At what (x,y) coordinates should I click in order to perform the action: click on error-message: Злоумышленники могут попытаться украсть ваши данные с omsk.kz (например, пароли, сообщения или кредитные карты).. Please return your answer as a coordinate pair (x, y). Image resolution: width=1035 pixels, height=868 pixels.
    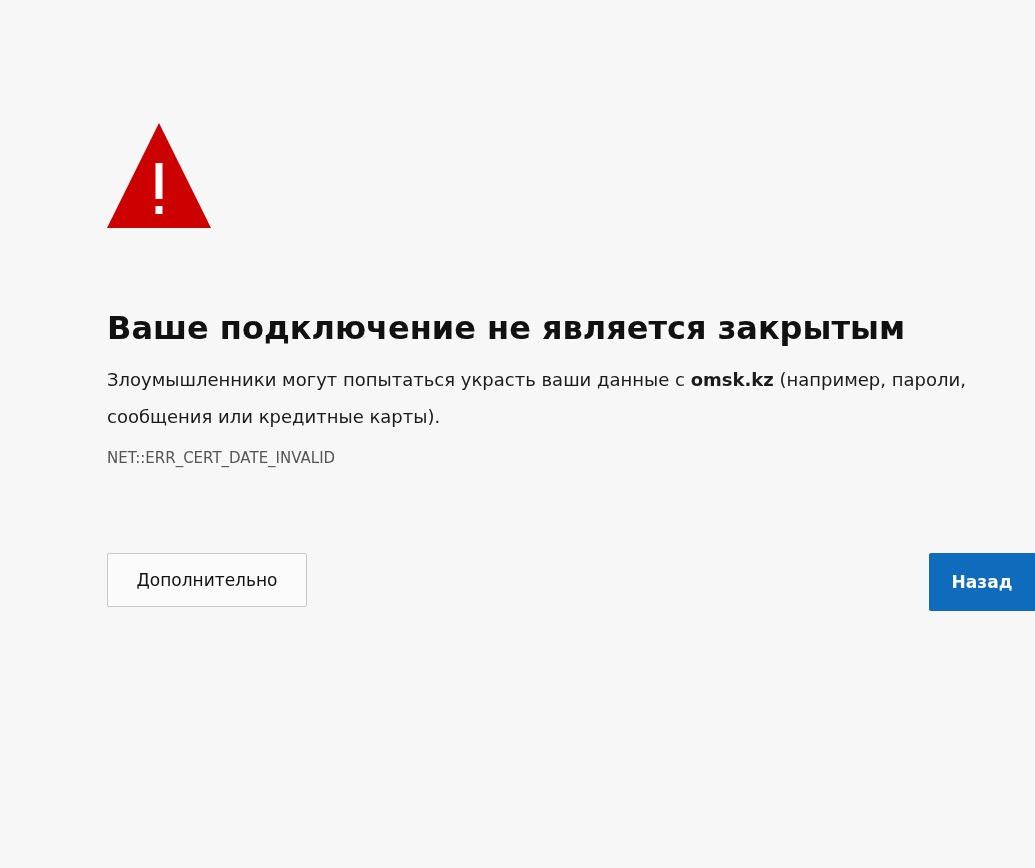
    Looking at the image, I should click on (537, 398).